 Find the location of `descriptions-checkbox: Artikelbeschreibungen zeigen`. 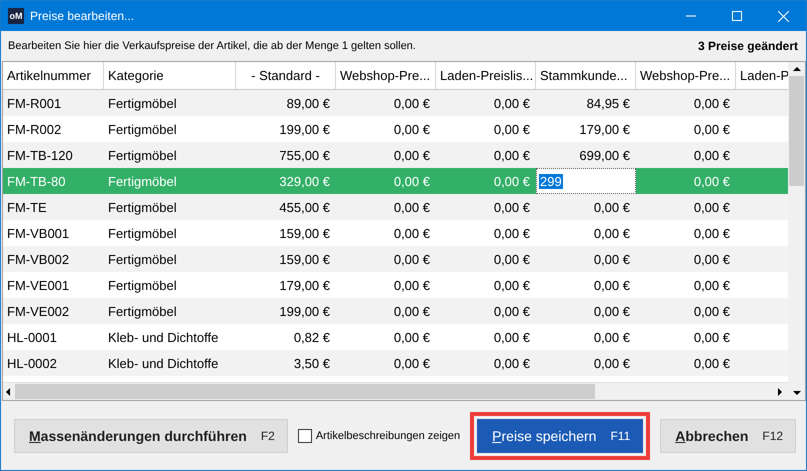

descriptions-checkbox: Artikelbeschreibungen zeigen is located at coordinates (379, 435).